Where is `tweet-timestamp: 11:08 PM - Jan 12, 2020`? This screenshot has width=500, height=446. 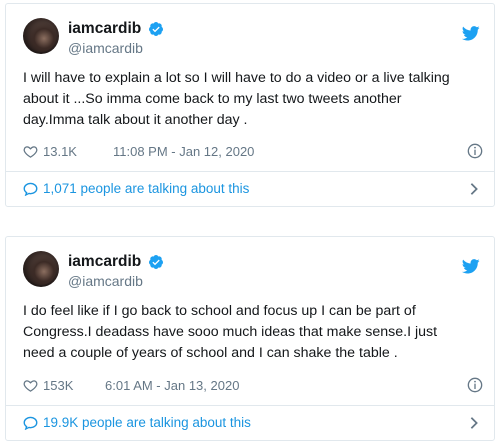
tweet-timestamp: 11:08 PM - Jan 12, 2020 is located at coordinates (183, 151).